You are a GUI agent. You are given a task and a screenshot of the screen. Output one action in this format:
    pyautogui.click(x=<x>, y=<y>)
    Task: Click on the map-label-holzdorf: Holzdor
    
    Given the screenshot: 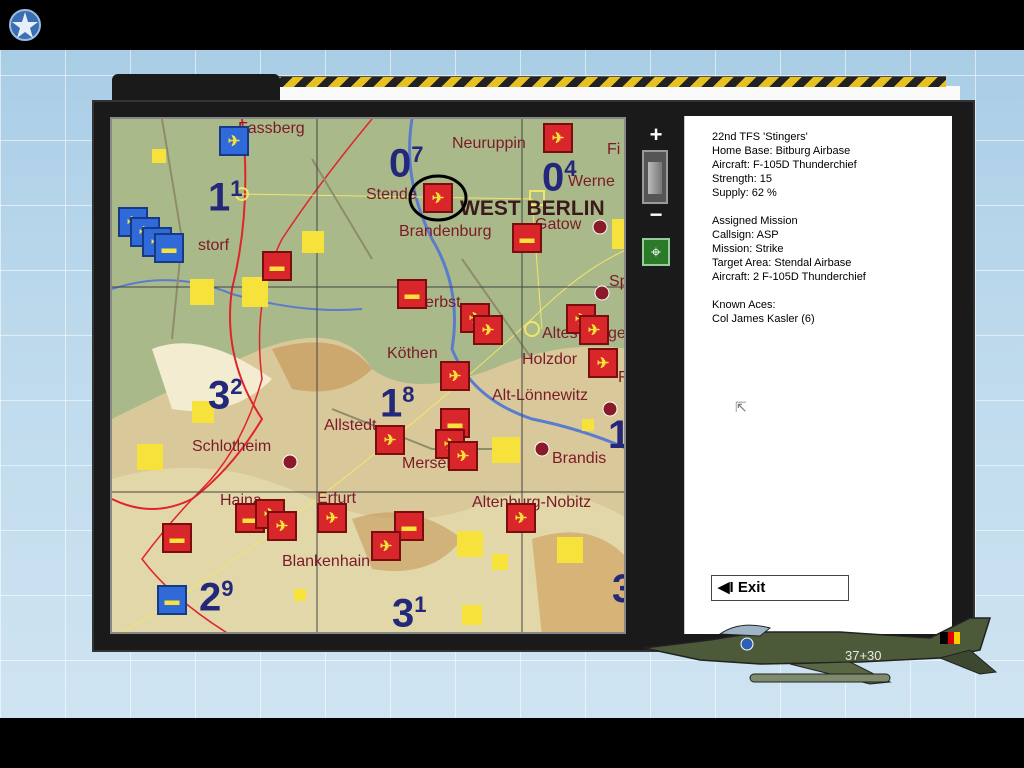 What is the action you would take?
    pyautogui.click(x=550, y=359)
    